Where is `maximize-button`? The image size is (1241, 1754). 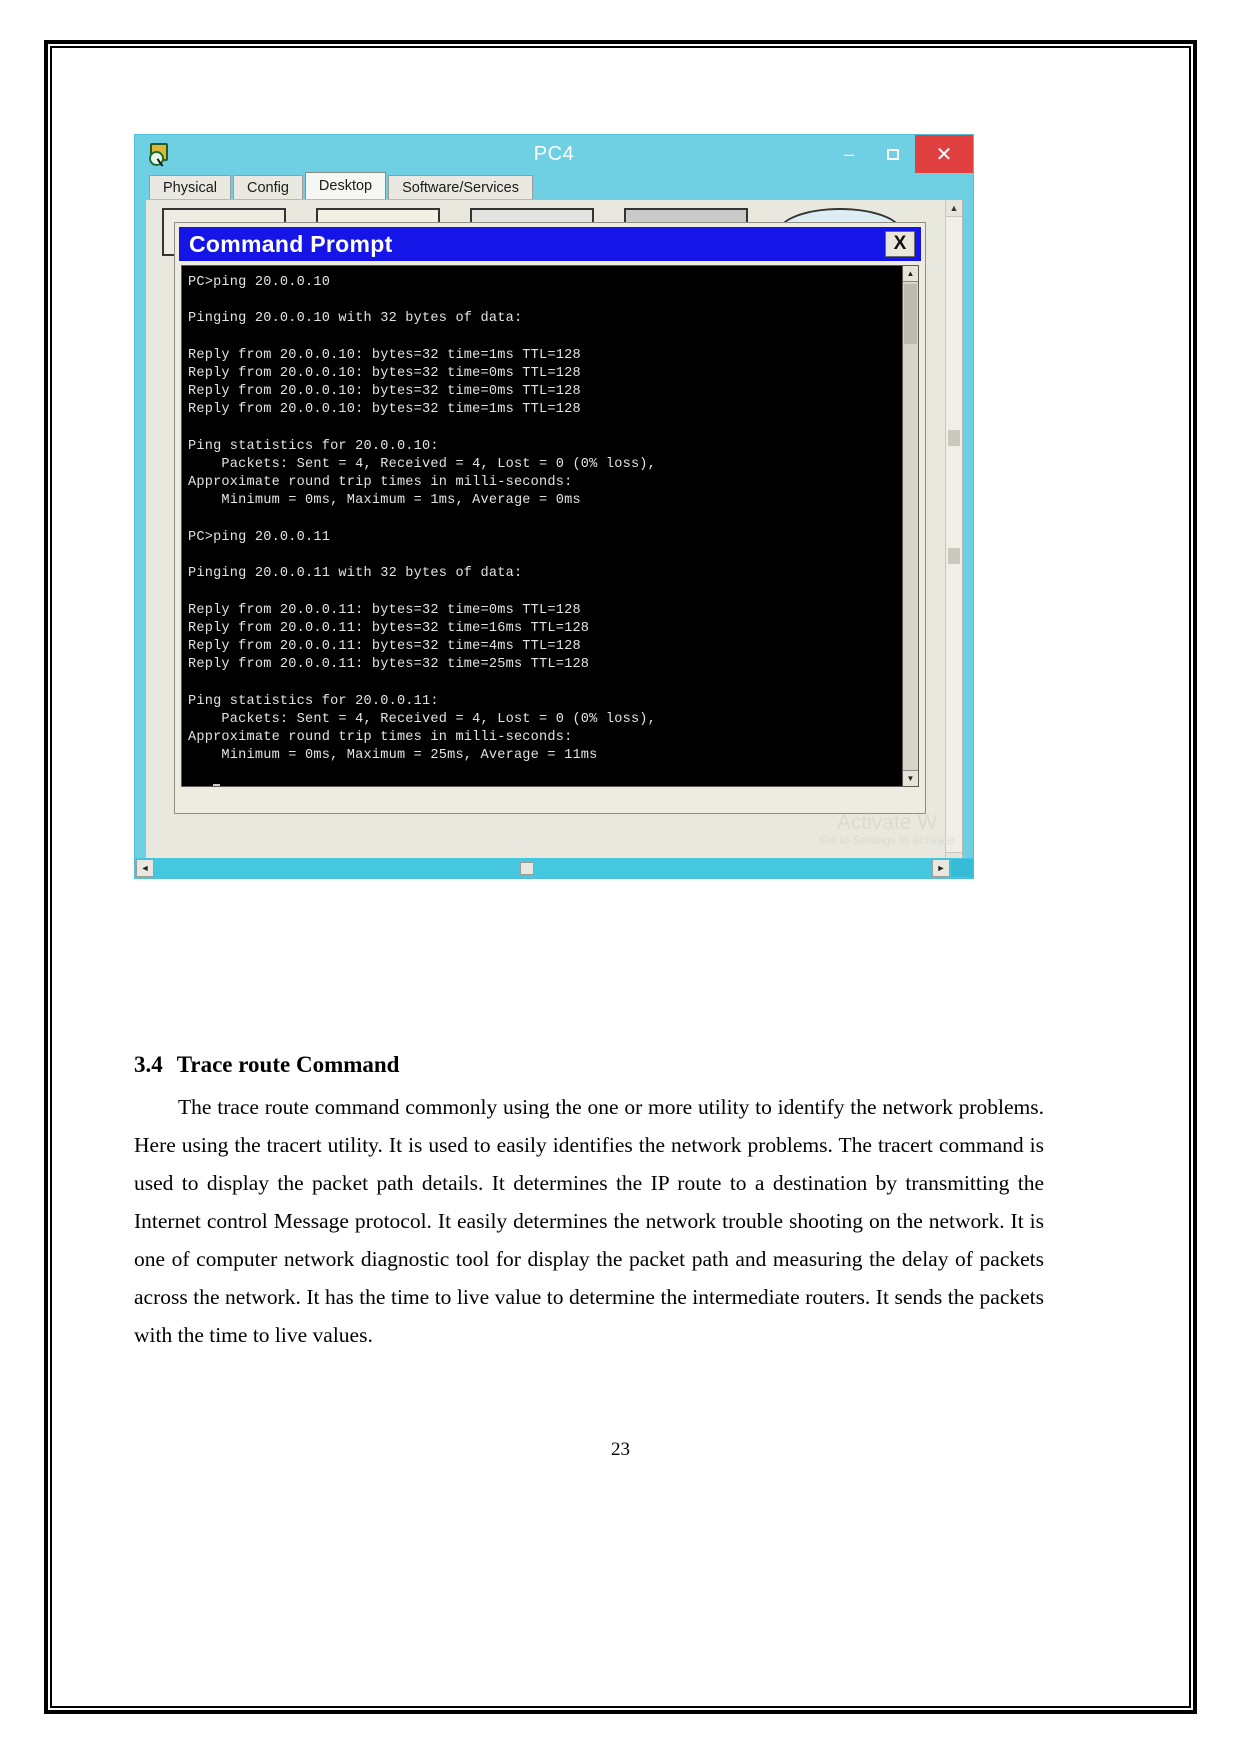
maximize-button is located at coordinates (893, 154).